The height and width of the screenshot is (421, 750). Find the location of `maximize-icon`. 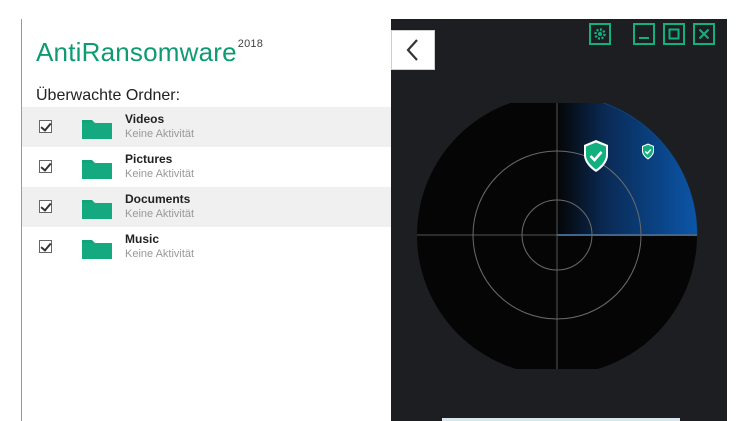

maximize-icon is located at coordinates (674, 34).